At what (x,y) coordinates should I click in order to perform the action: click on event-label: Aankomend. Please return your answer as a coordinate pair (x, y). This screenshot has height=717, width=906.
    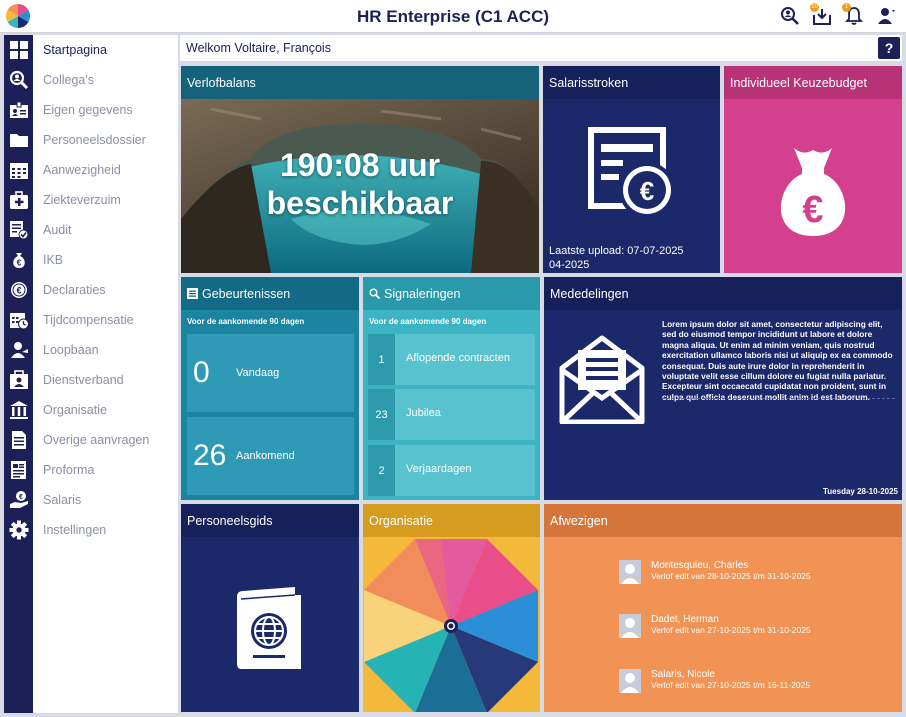
    Looking at the image, I should click on (265, 456).